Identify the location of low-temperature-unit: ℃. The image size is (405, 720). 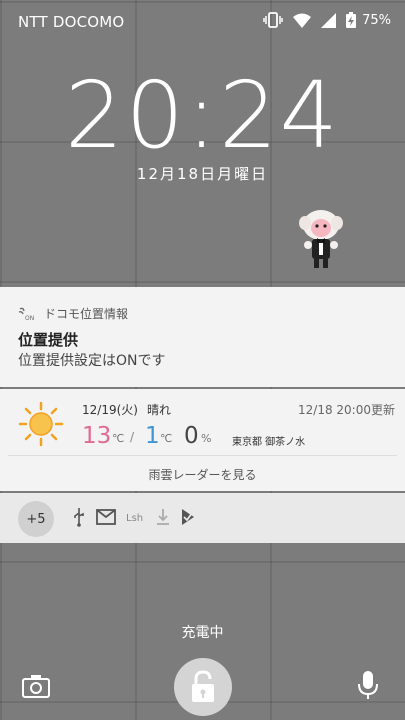
(166, 438).